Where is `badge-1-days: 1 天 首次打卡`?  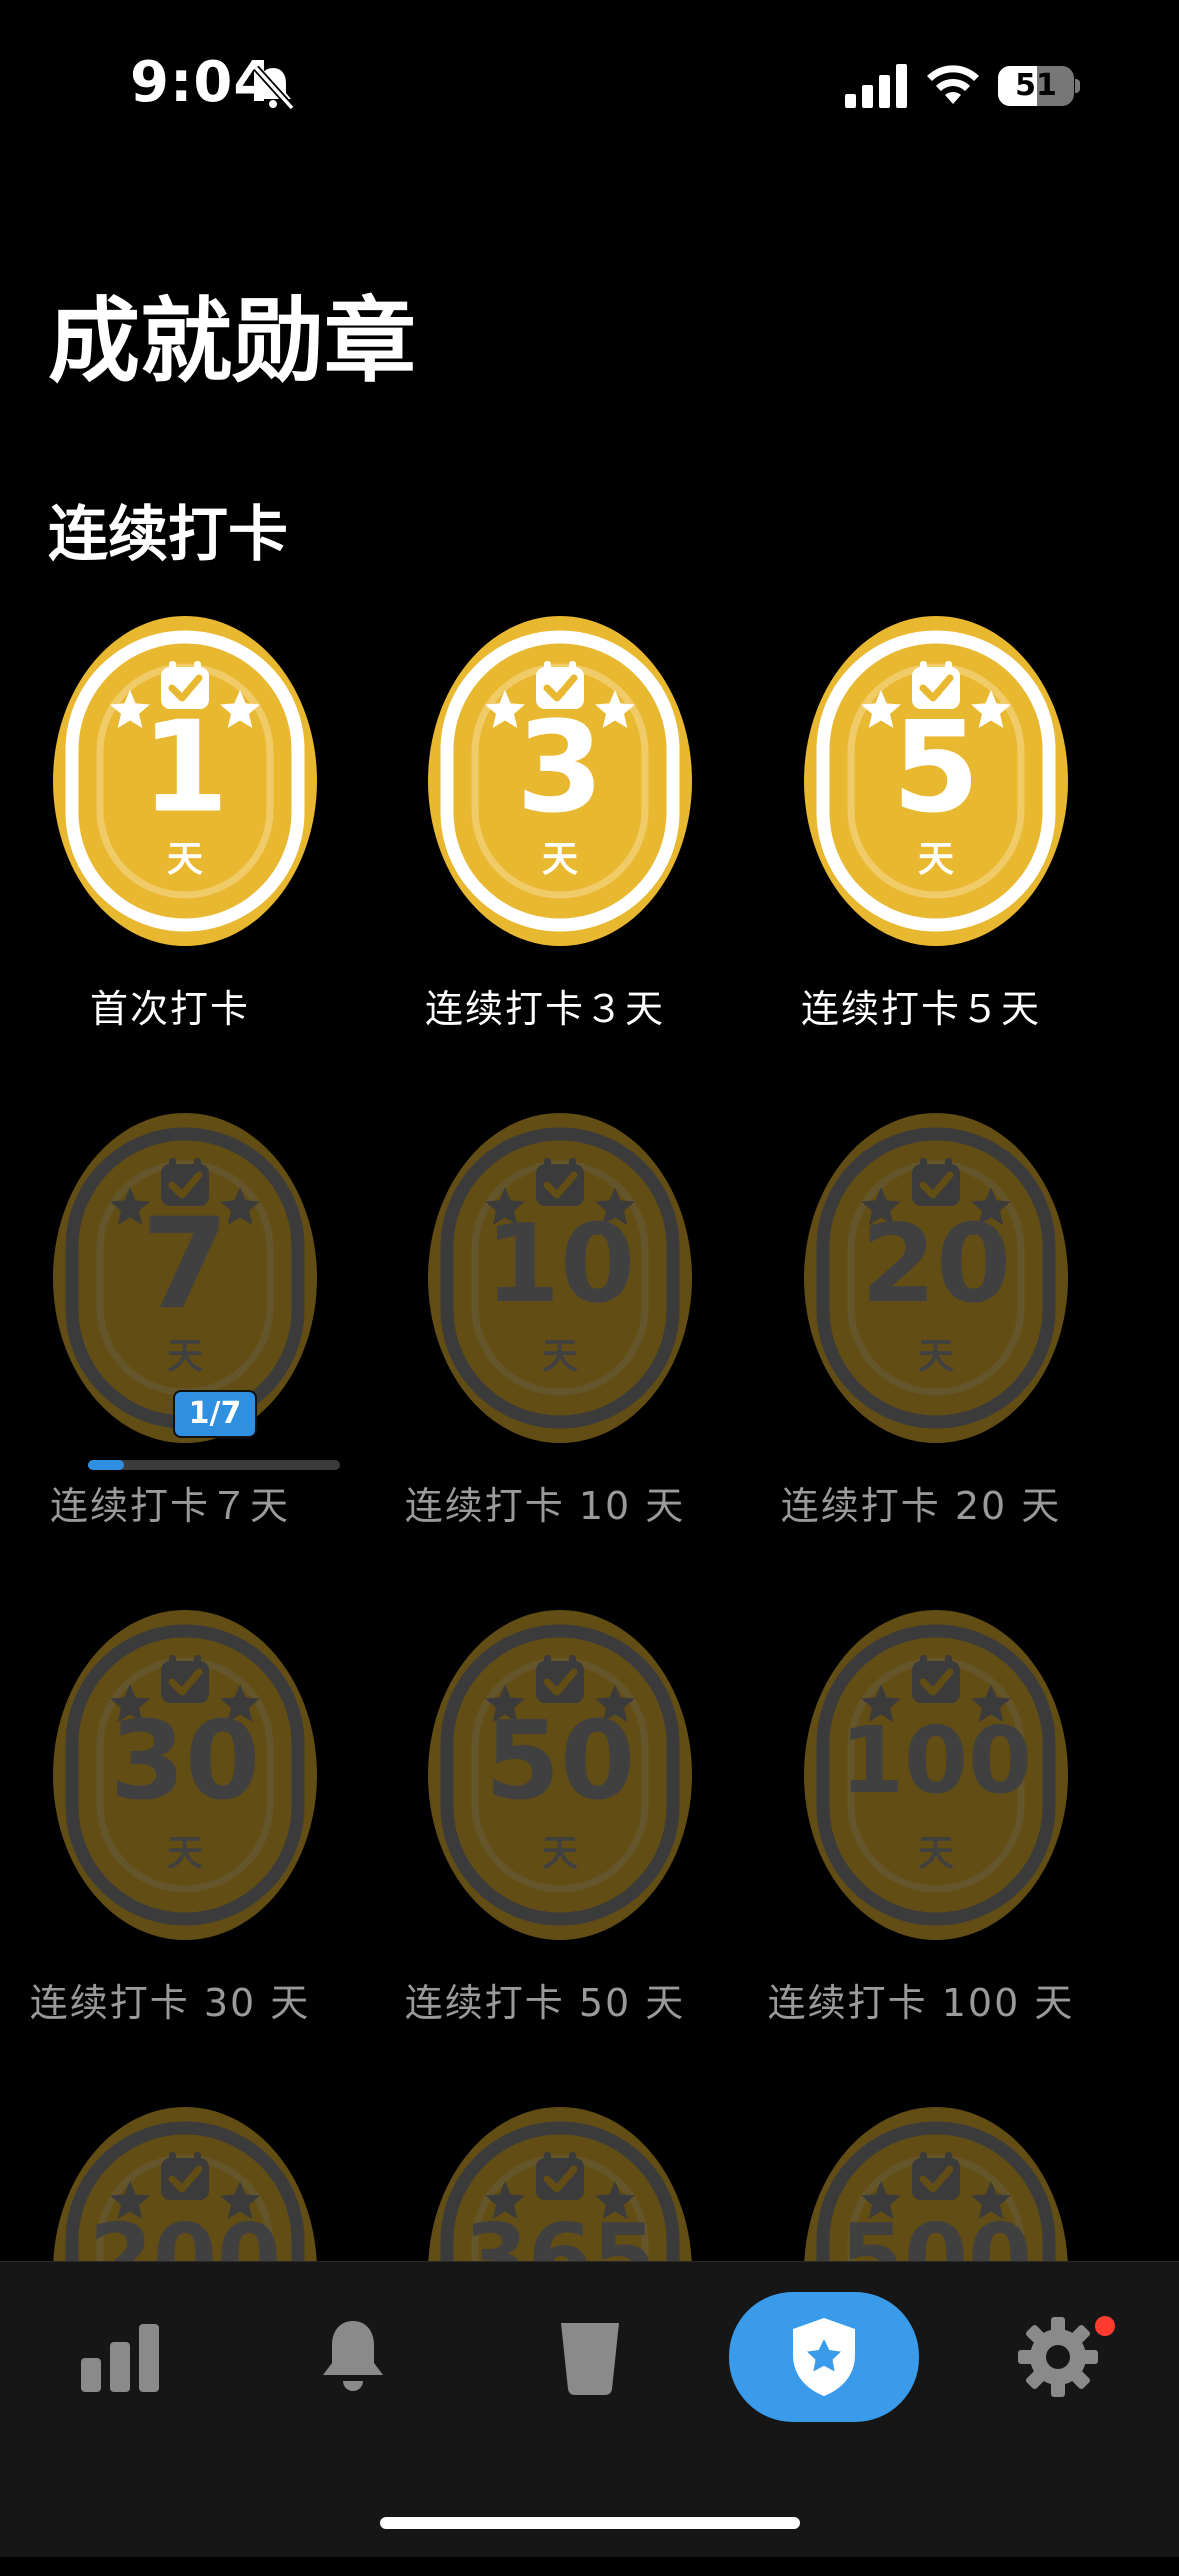
badge-1-days: 1 天 首次打卡 is located at coordinates (170, 850).